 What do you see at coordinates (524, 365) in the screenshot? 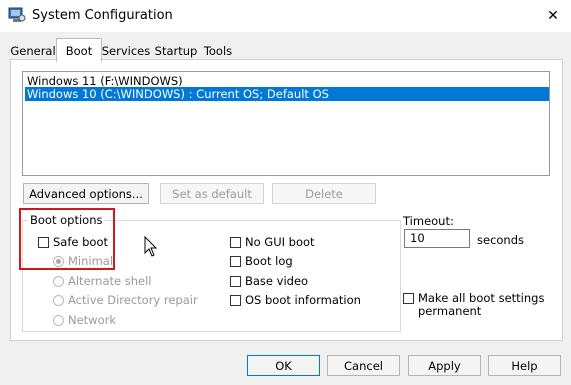
I see `help-button: Help` at bounding box center [524, 365].